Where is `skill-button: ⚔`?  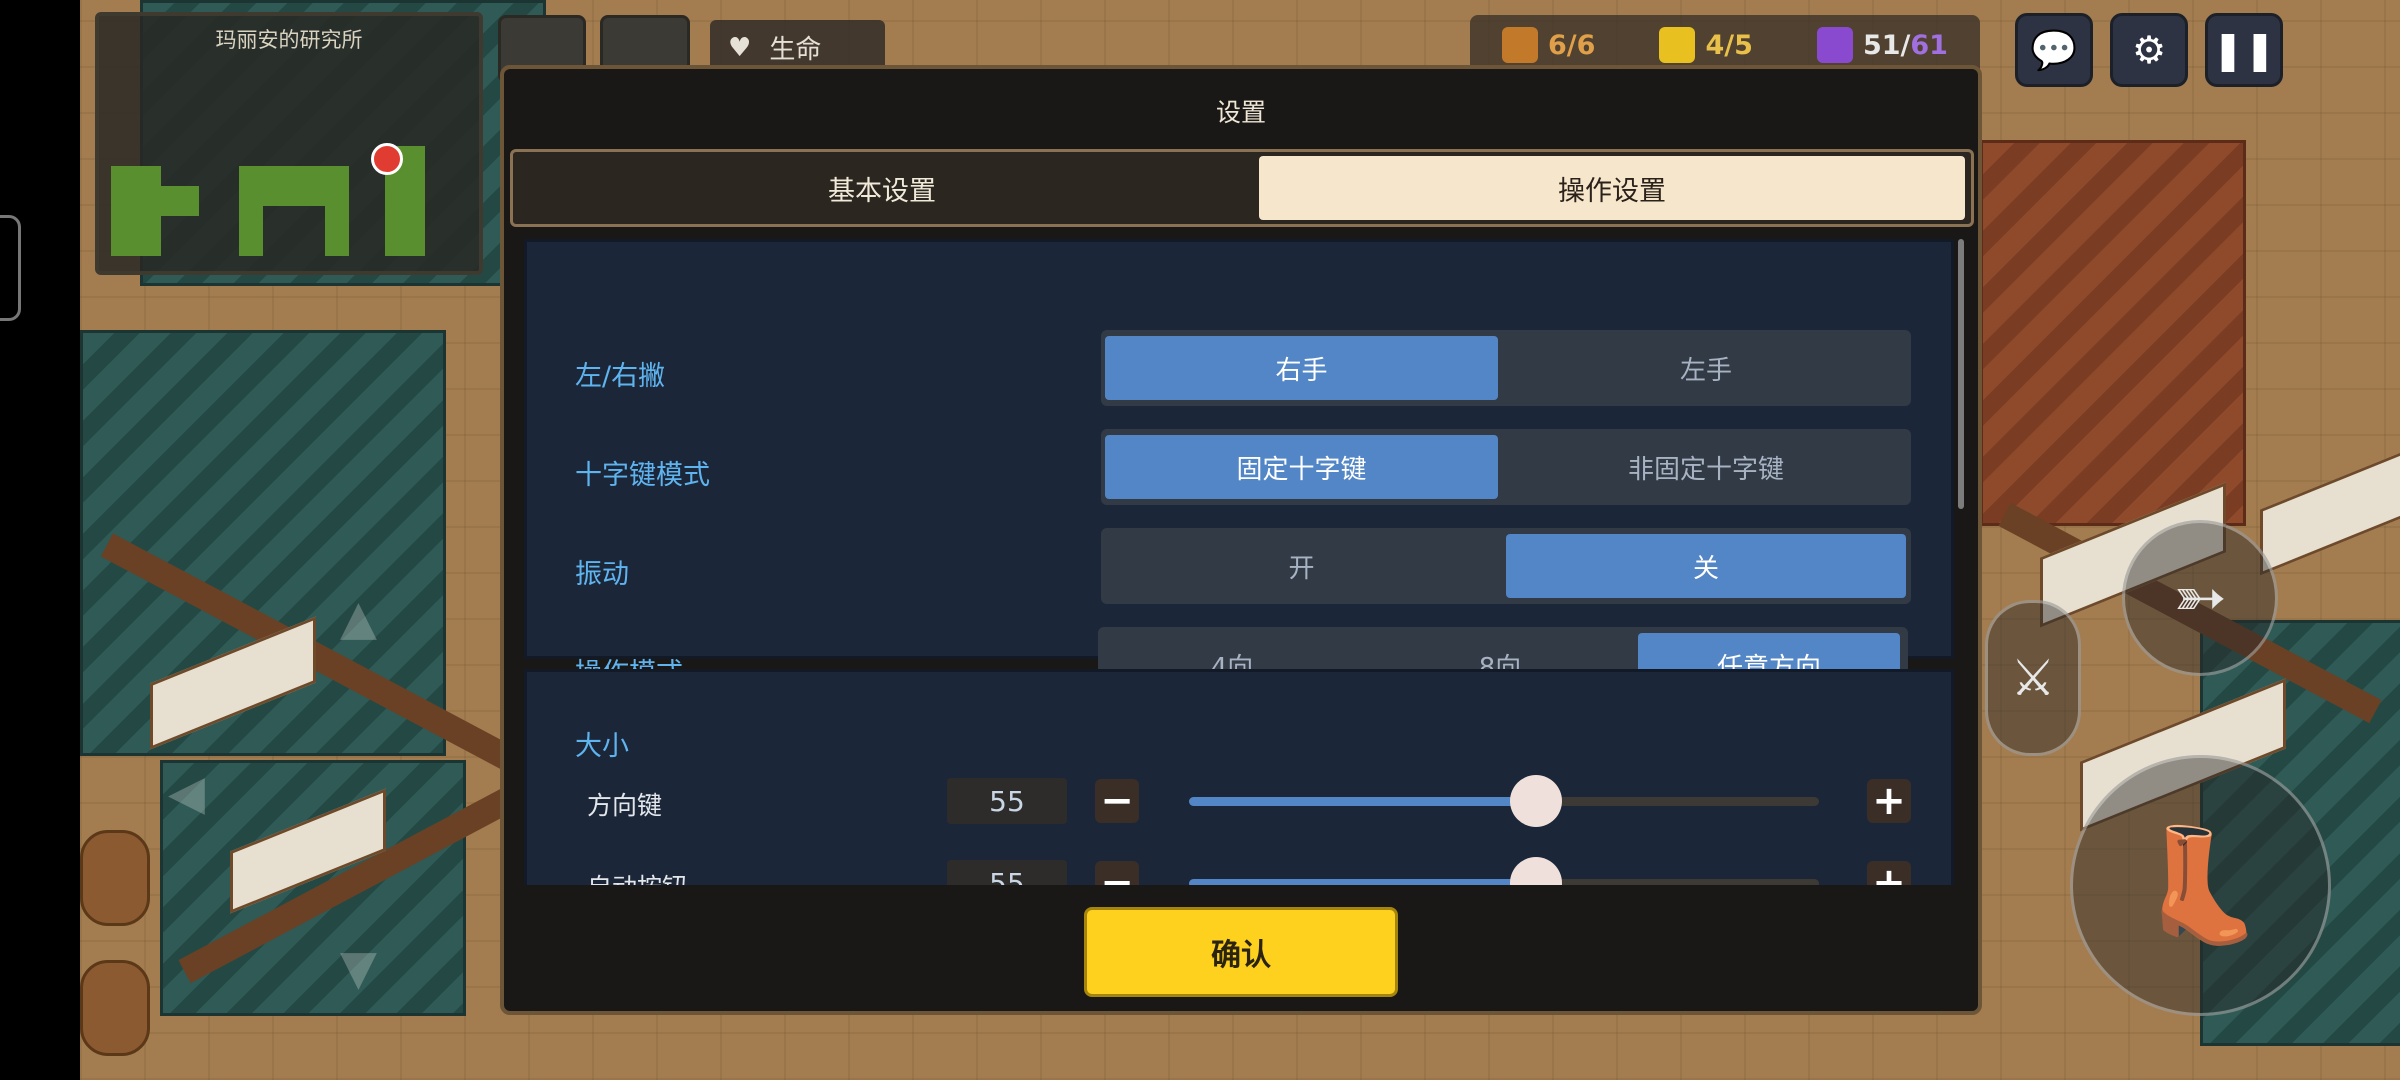
skill-button: ⚔ is located at coordinates (2033, 678).